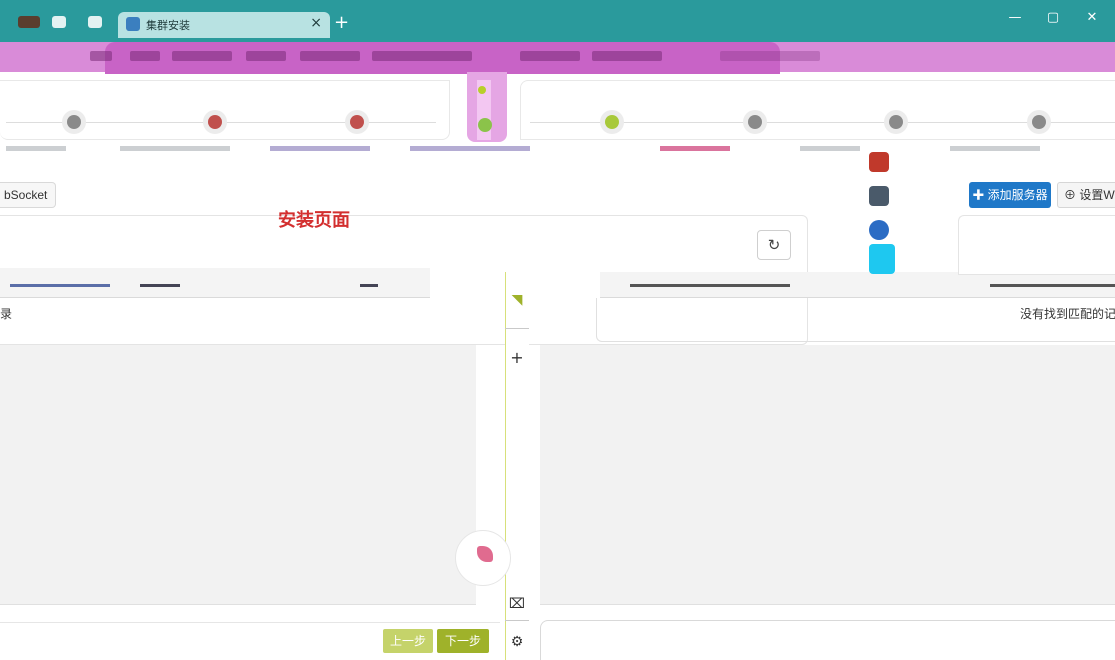 The height and width of the screenshot is (660, 1115). What do you see at coordinates (1036, 245) in the screenshot?
I see `server-table` at bounding box center [1036, 245].